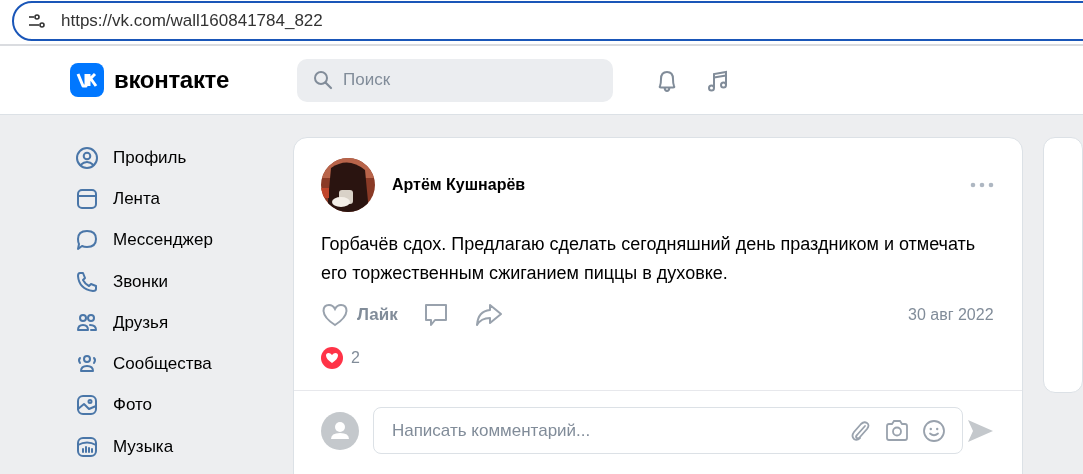  I want to click on phone-icon, so click(87, 281).